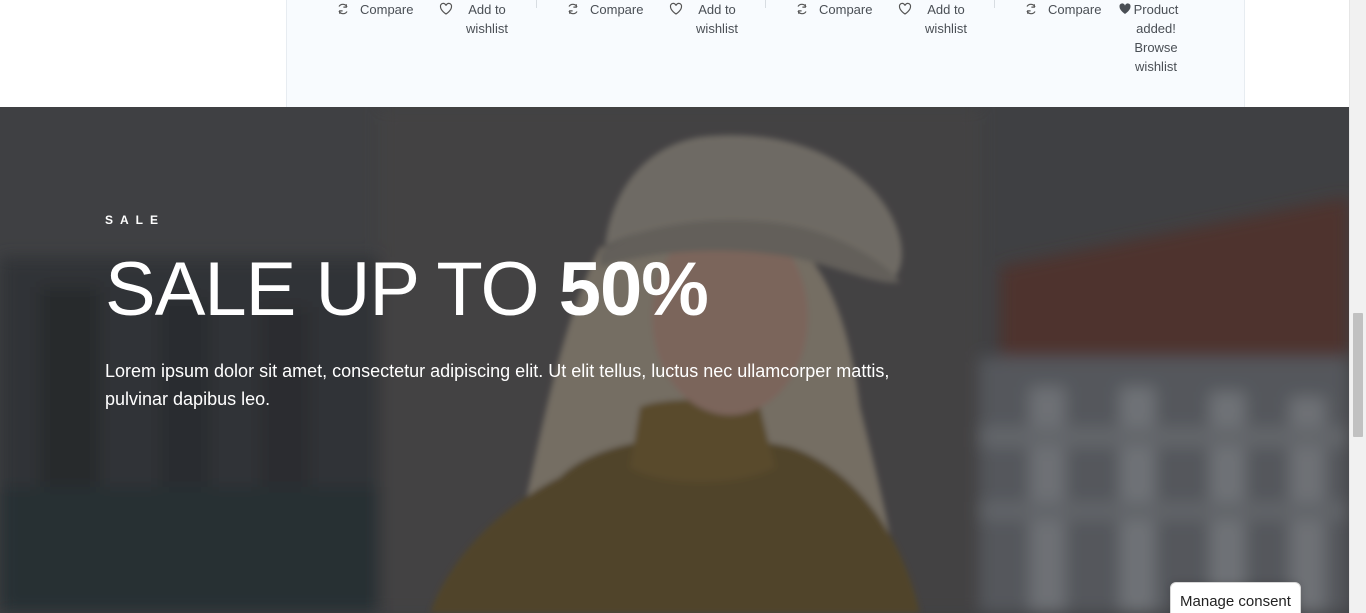 The height and width of the screenshot is (613, 1366). I want to click on hero-headline: SALE UP TO 50%, so click(505, 290).